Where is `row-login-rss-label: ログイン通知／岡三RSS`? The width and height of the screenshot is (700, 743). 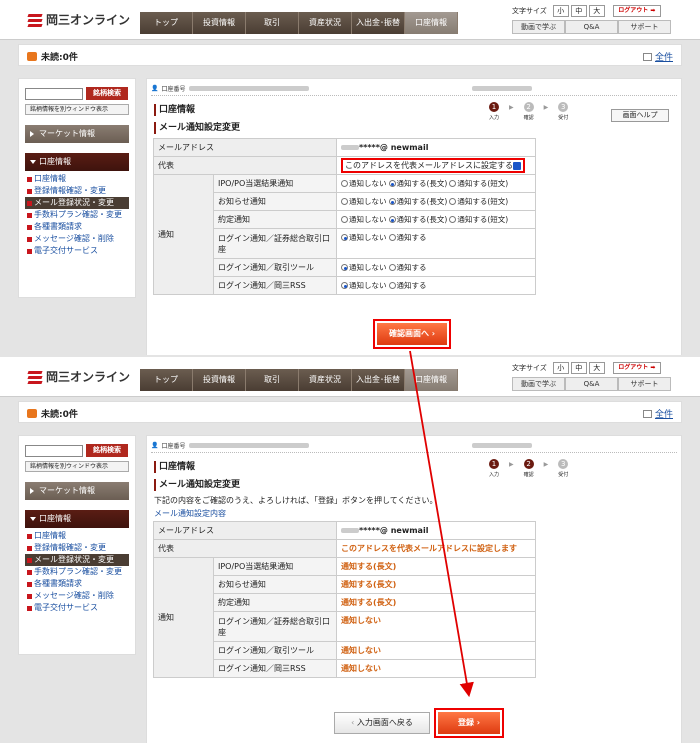 row-login-rss-label: ログイン通知／岡三RSS is located at coordinates (275, 285).